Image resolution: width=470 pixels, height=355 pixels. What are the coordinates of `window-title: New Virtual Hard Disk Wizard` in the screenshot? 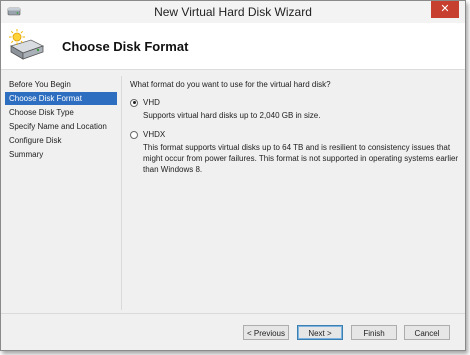 It's located at (233, 12).